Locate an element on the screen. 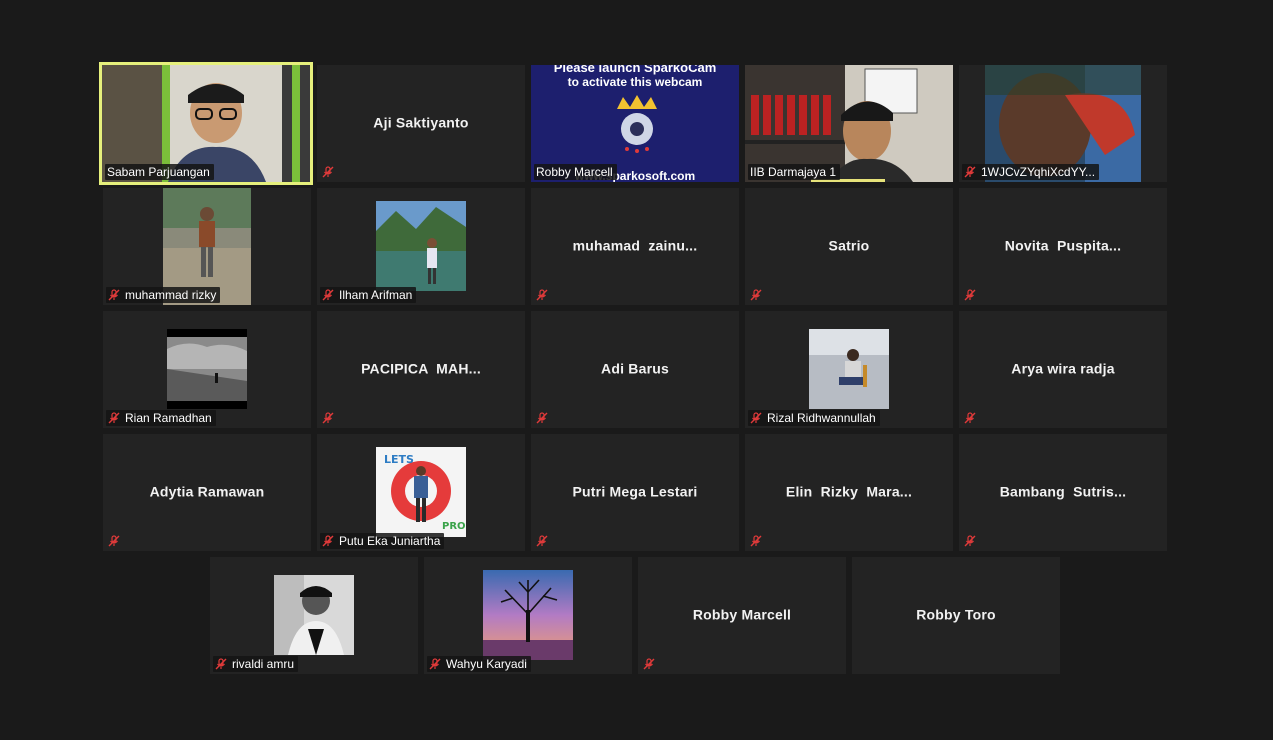 The image size is (1273, 740). participant-tile-putri: Putri Mega Lestari is located at coordinates (635, 492).